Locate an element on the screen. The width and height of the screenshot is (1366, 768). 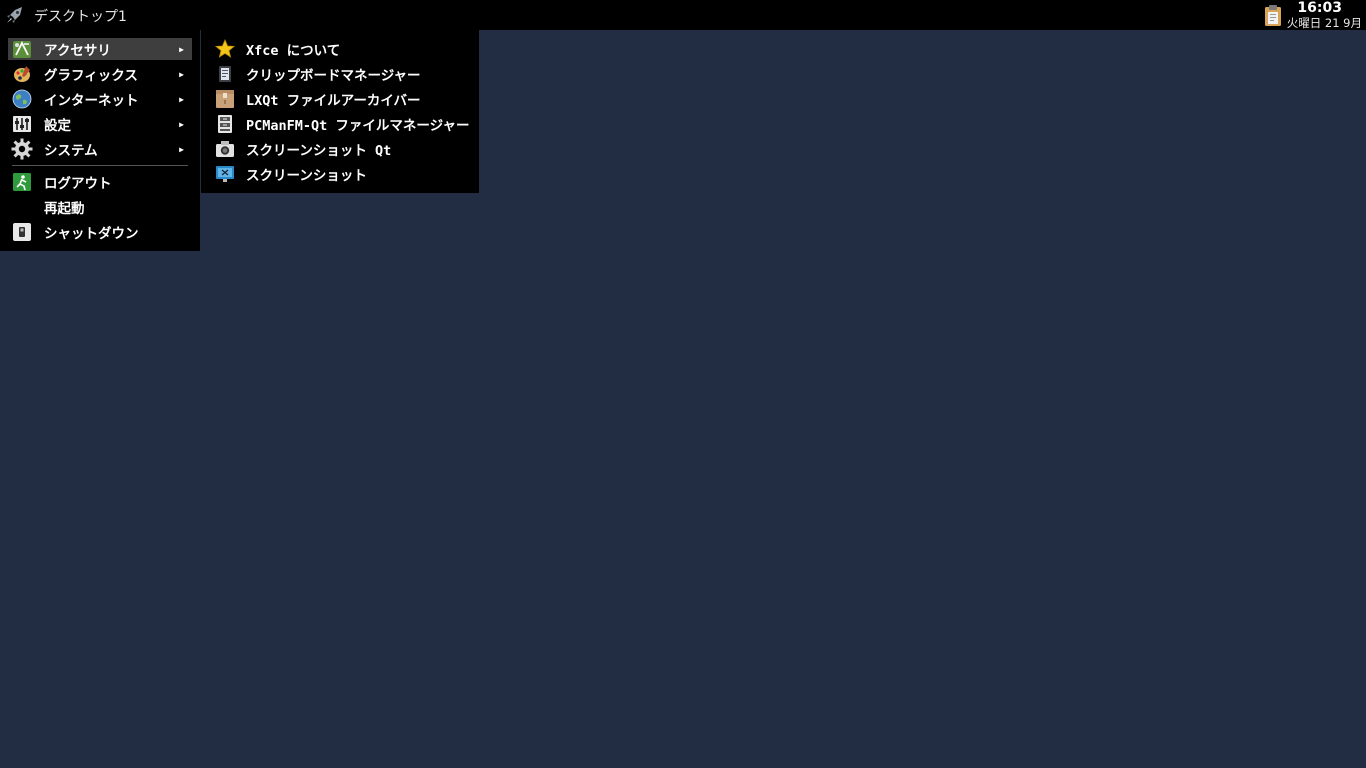
settings-icon is located at coordinates (22, 124).